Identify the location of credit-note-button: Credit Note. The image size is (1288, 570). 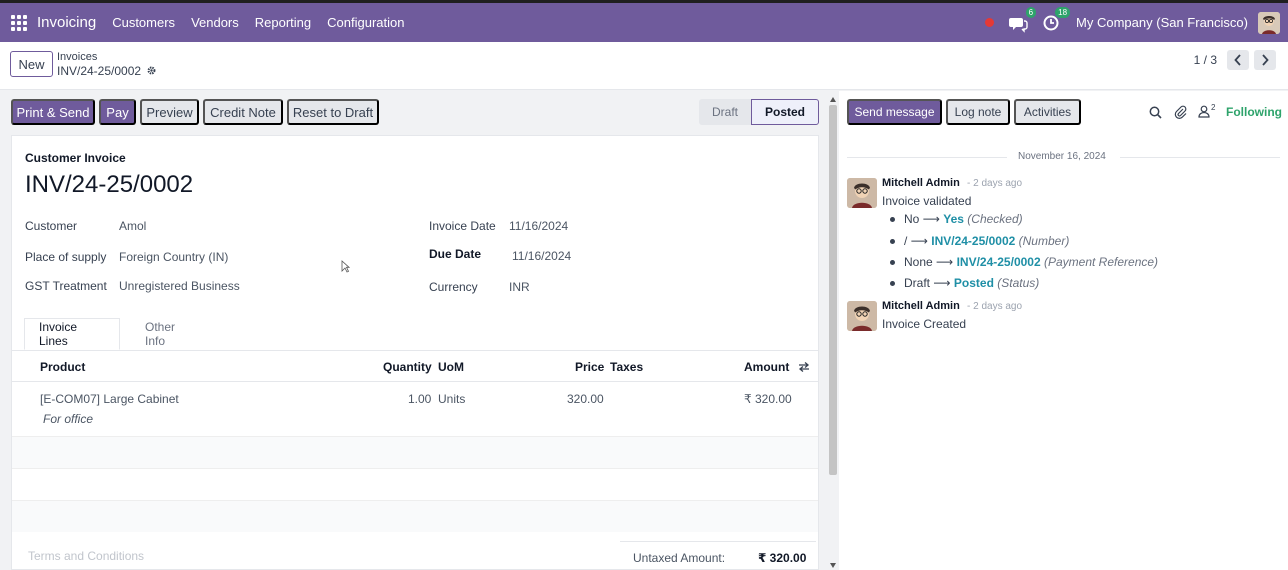
(243, 112).